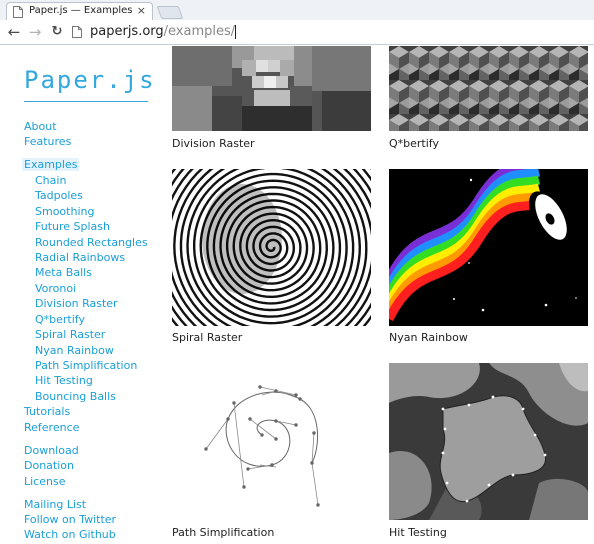  I want to click on hit-testing-image, so click(488, 441).